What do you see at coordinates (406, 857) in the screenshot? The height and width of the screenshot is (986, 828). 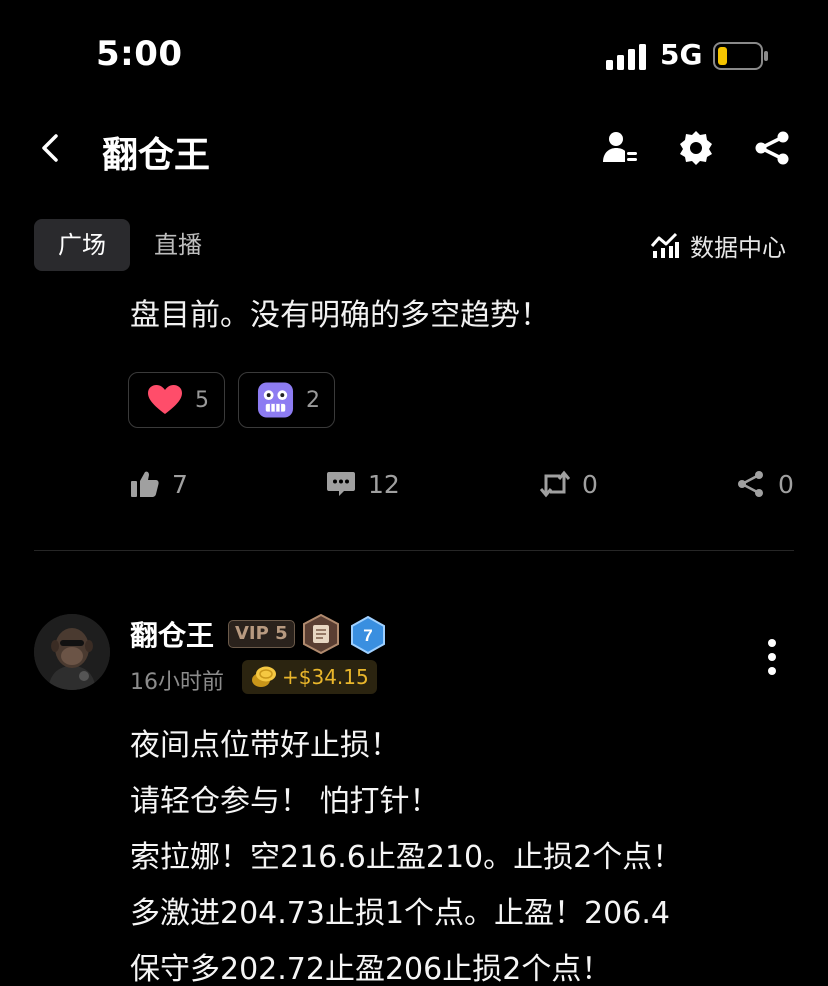 I see `post-line: 索拉娜！空216.6止盈210。止损2个点！` at bounding box center [406, 857].